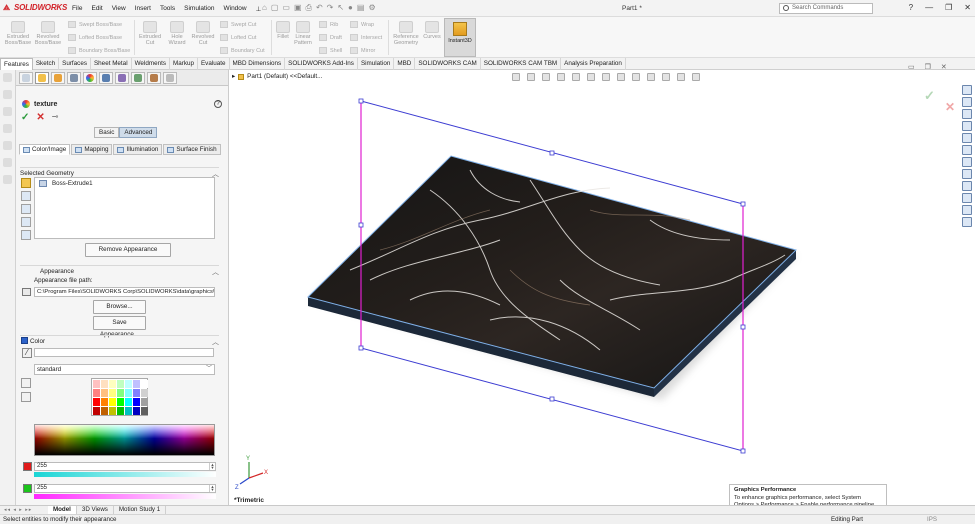 This screenshot has height=524, width=975. I want to click on tab-mbd: MBD, so click(405, 64).